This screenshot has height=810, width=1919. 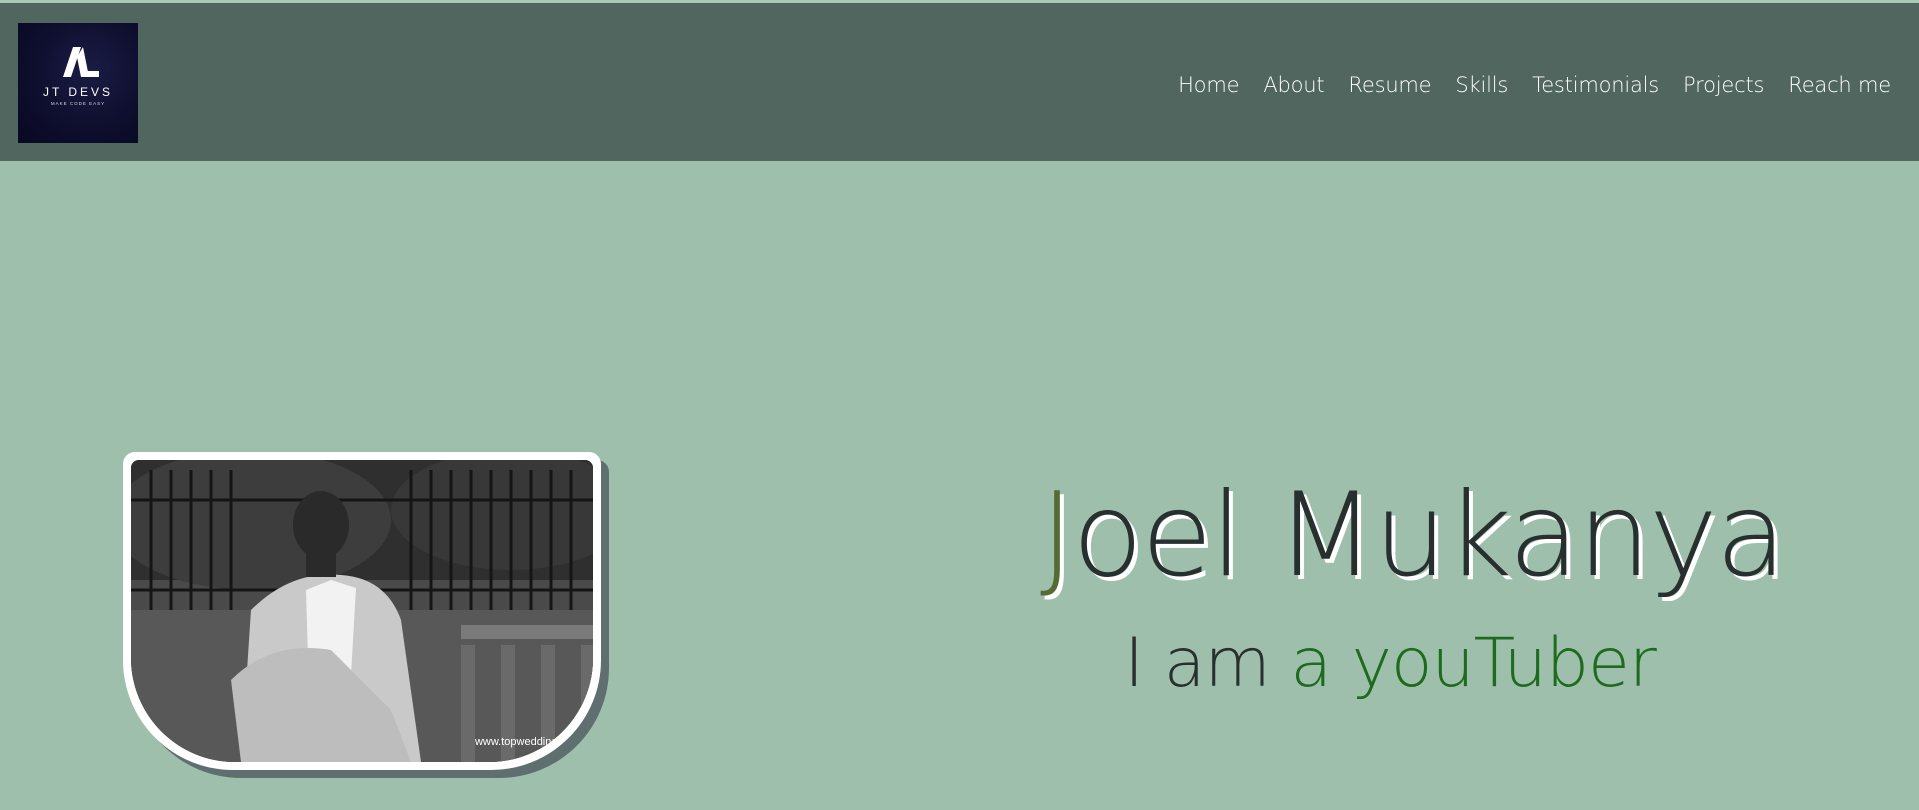 I want to click on logo-title: JT DEVS, so click(x=78, y=92).